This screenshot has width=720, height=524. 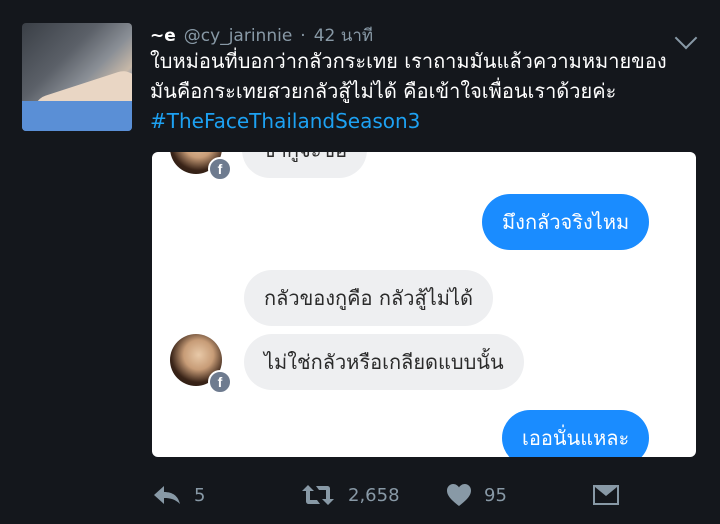 What do you see at coordinates (238, 36) in the screenshot?
I see `user-handle: @cy_jarinnie` at bounding box center [238, 36].